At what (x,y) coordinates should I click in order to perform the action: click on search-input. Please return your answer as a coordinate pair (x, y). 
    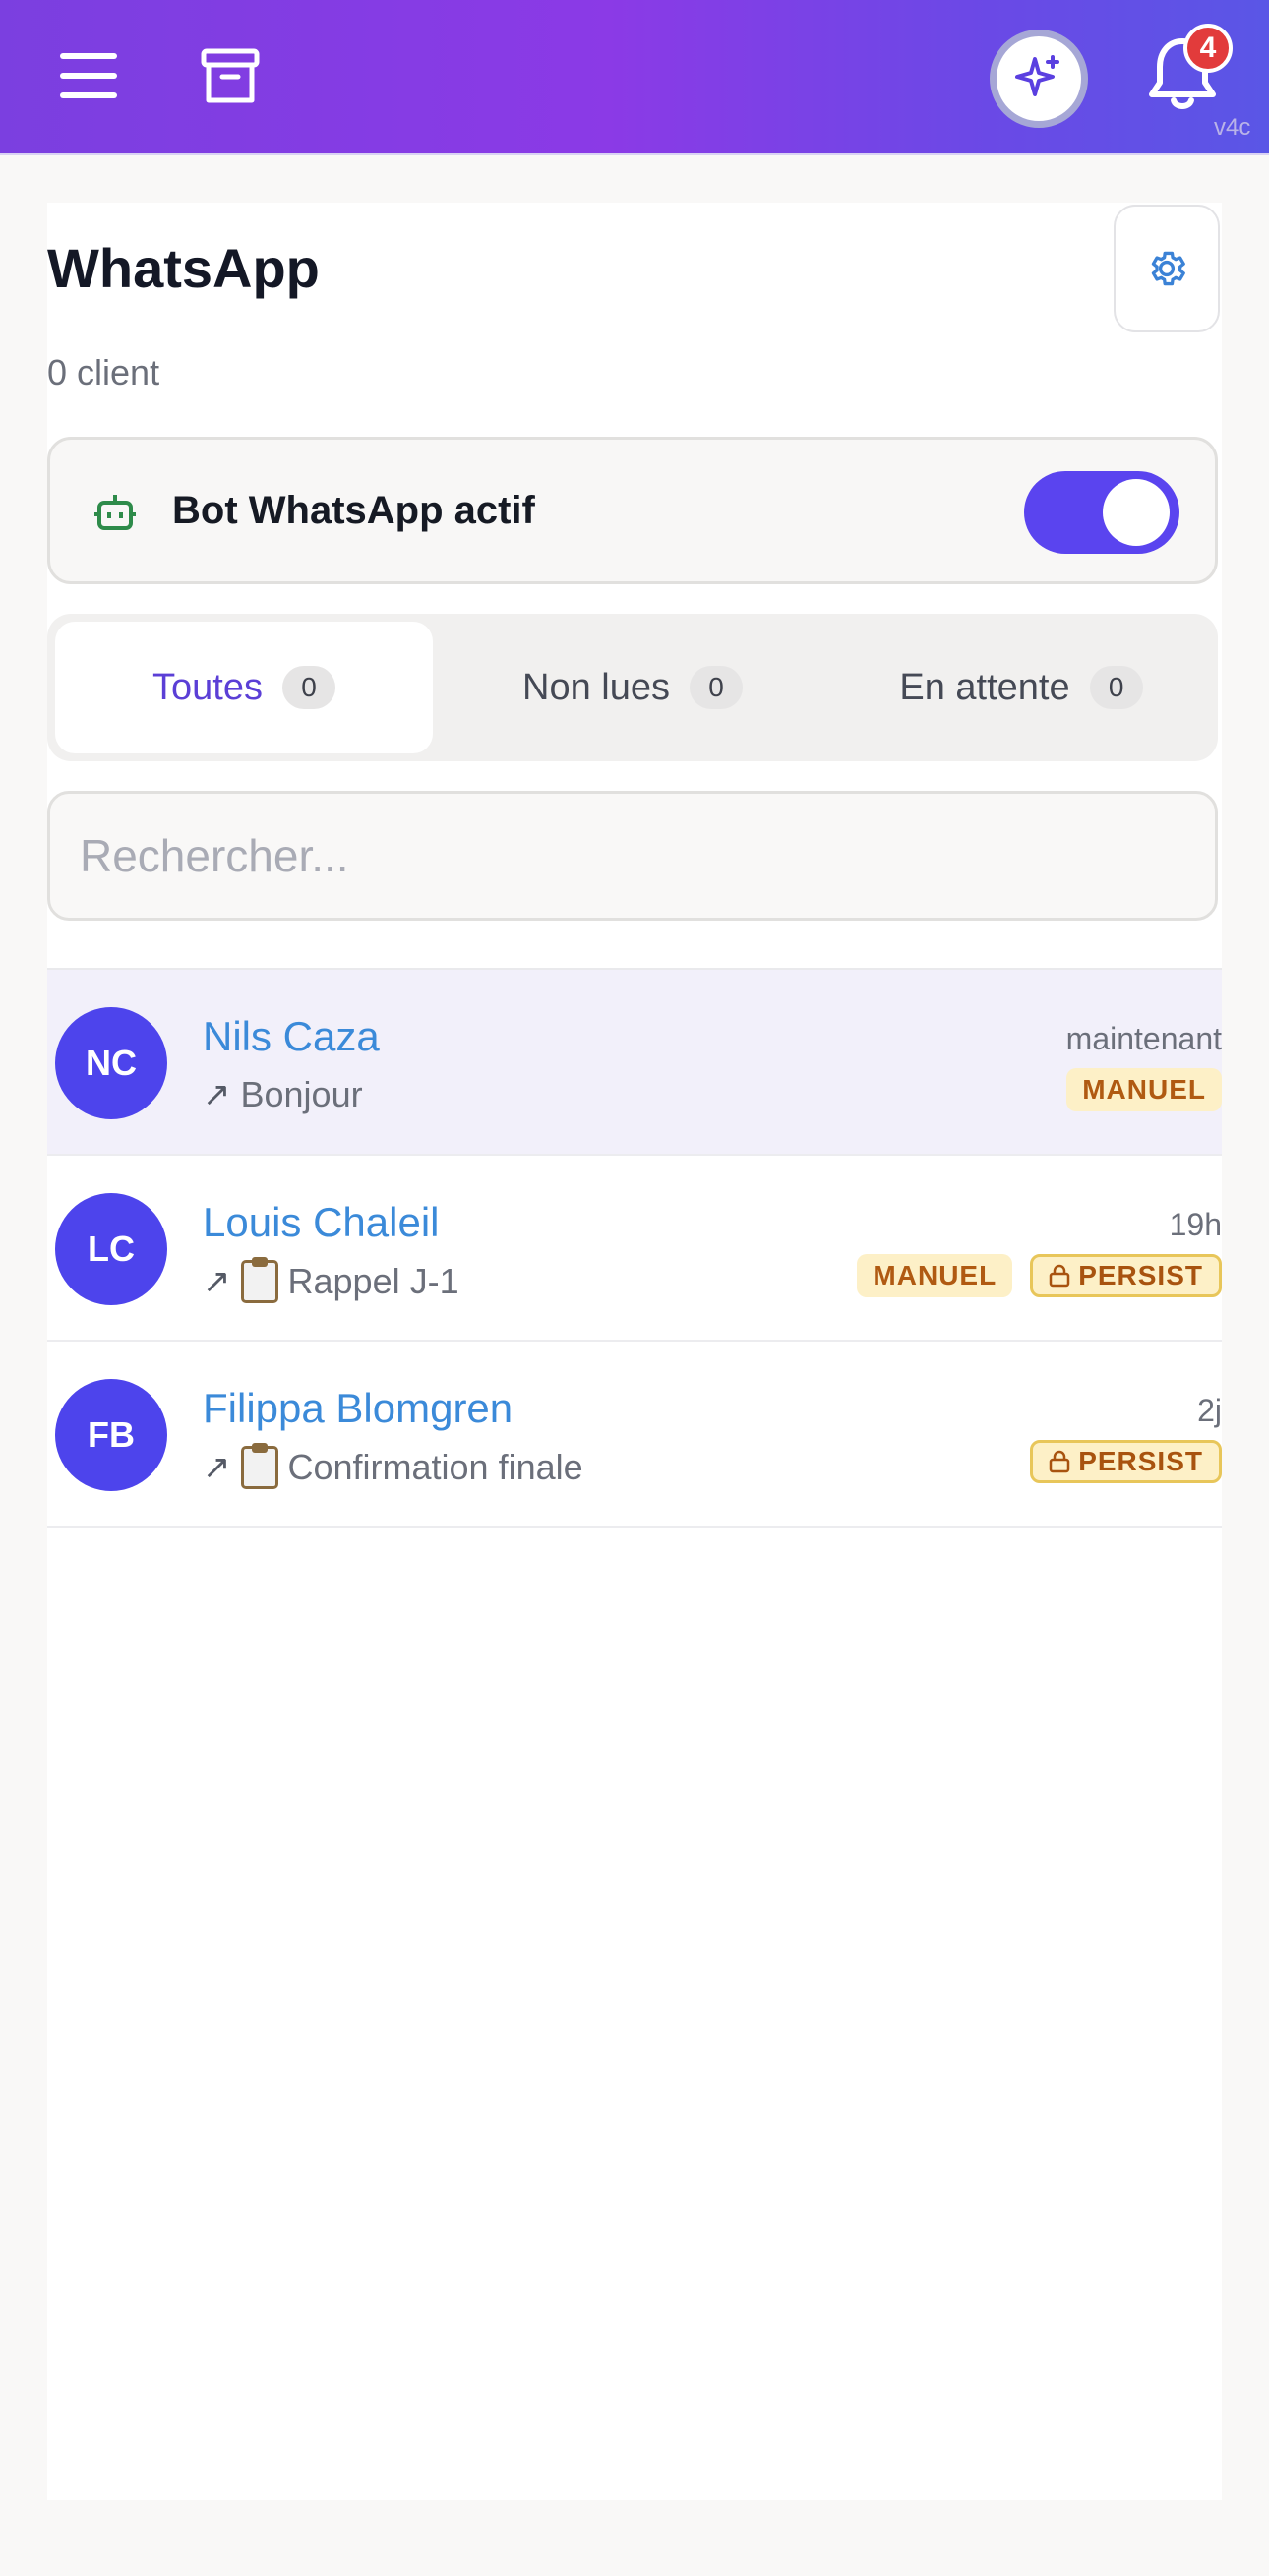
    Looking at the image, I should click on (632, 856).